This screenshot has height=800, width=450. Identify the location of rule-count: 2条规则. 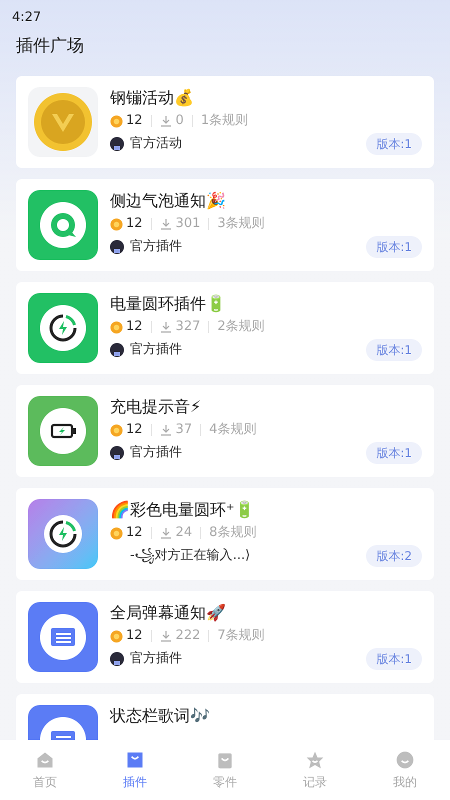
(241, 327).